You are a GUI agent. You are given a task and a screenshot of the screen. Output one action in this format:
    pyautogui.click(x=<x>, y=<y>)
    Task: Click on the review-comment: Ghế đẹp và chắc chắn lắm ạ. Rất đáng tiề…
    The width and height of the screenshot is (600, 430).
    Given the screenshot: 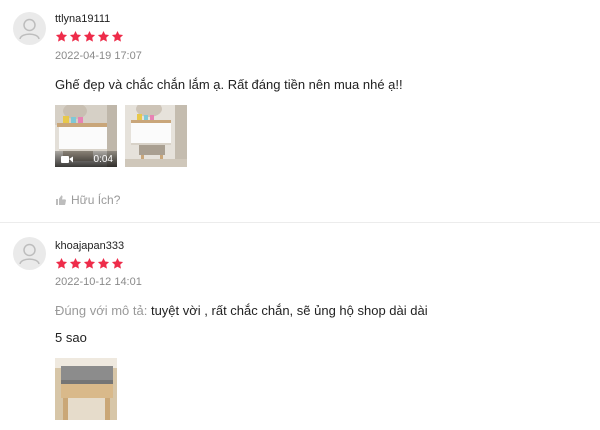 What is the action you would take?
    pyautogui.click(x=229, y=84)
    